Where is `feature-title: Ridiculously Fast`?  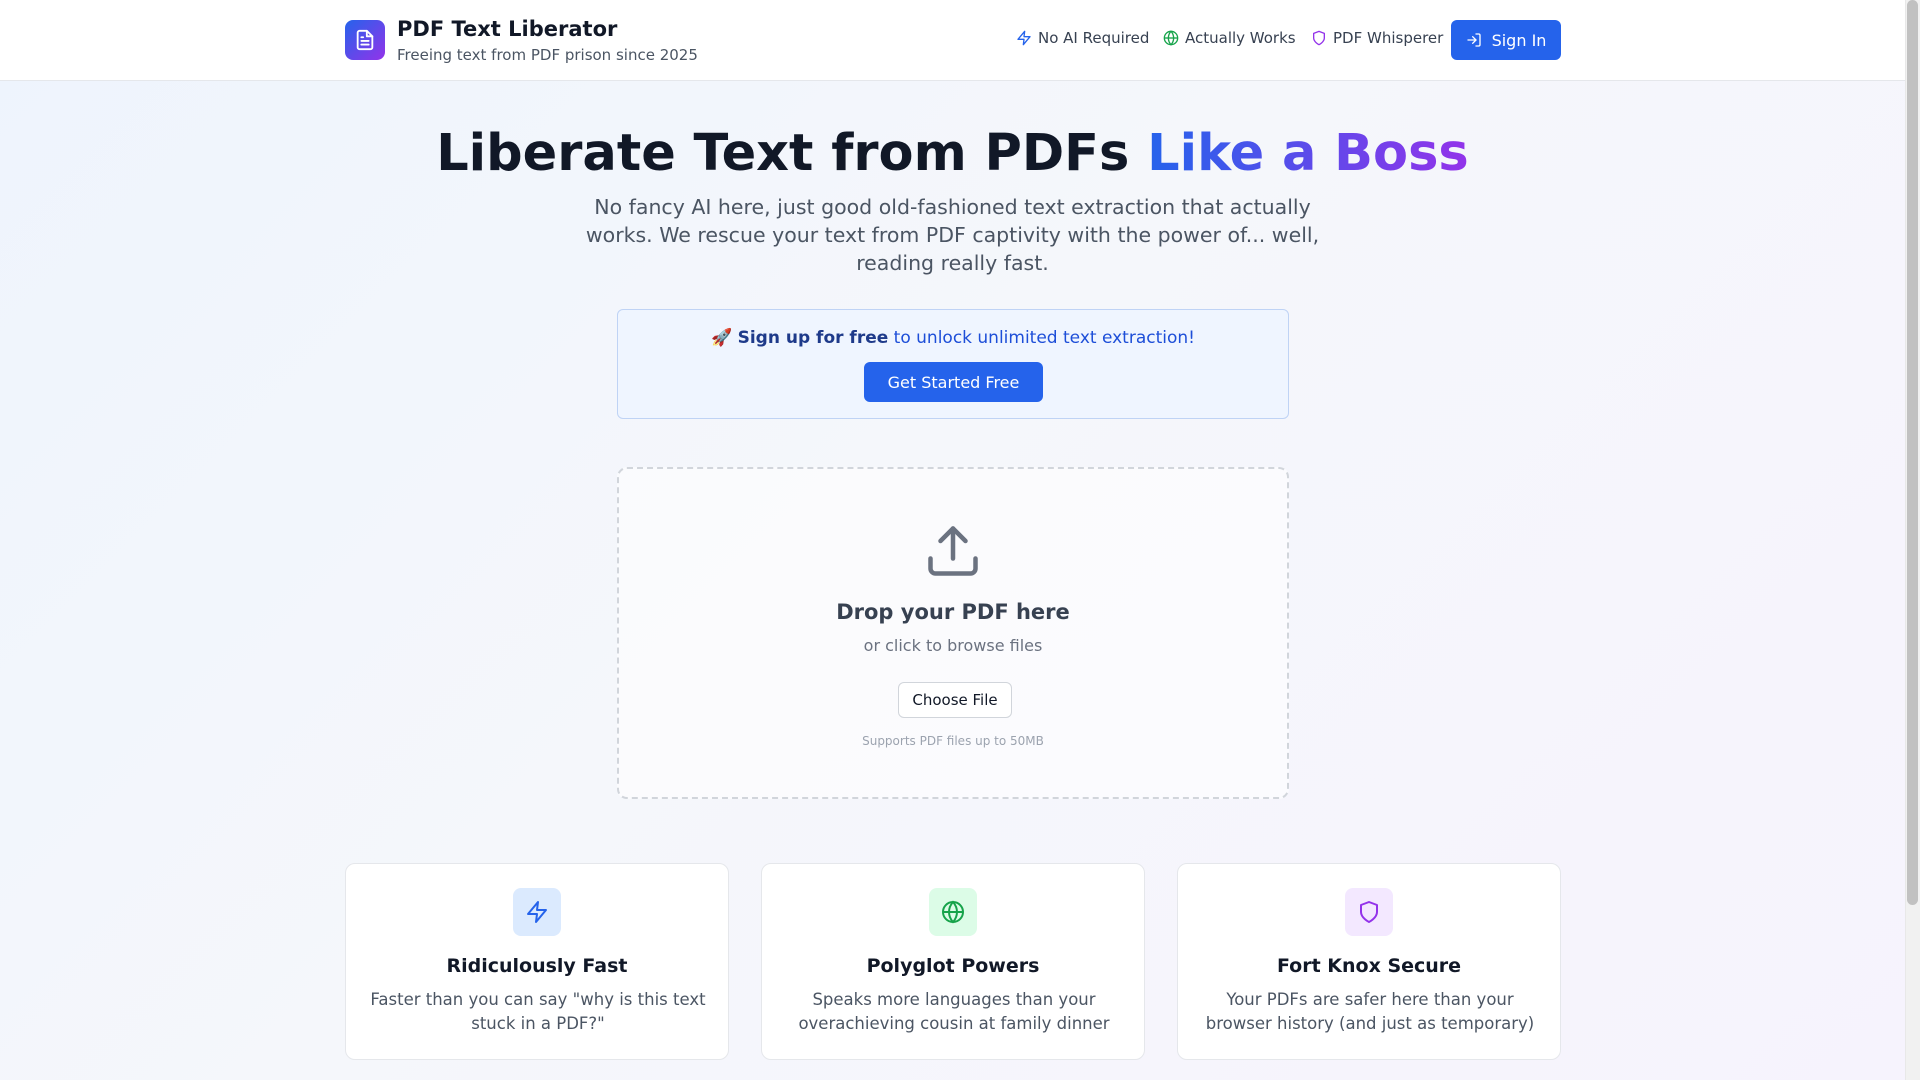
feature-title: Ridiculously Fast is located at coordinates (537, 966).